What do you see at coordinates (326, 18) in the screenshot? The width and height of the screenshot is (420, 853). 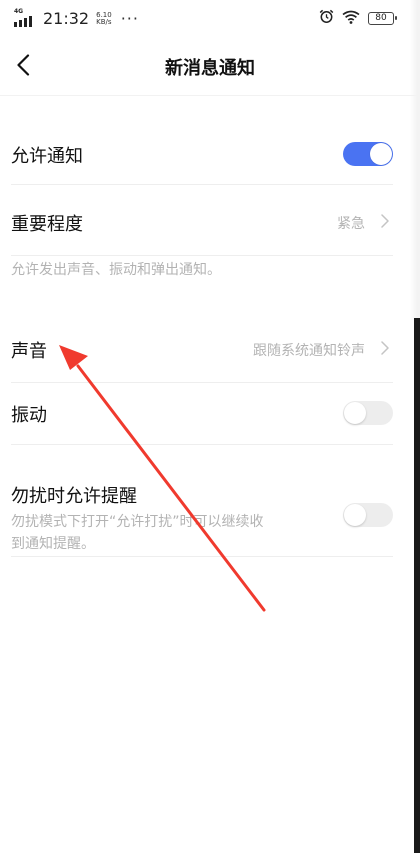 I see `alarm-icon` at bounding box center [326, 18].